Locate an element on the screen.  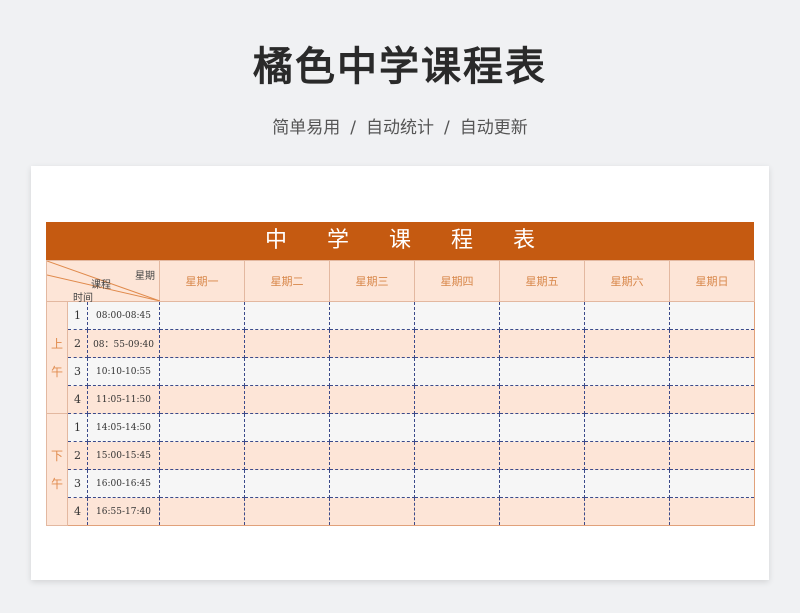
feature-item: 自动更新 is located at coordinates (493, 128).